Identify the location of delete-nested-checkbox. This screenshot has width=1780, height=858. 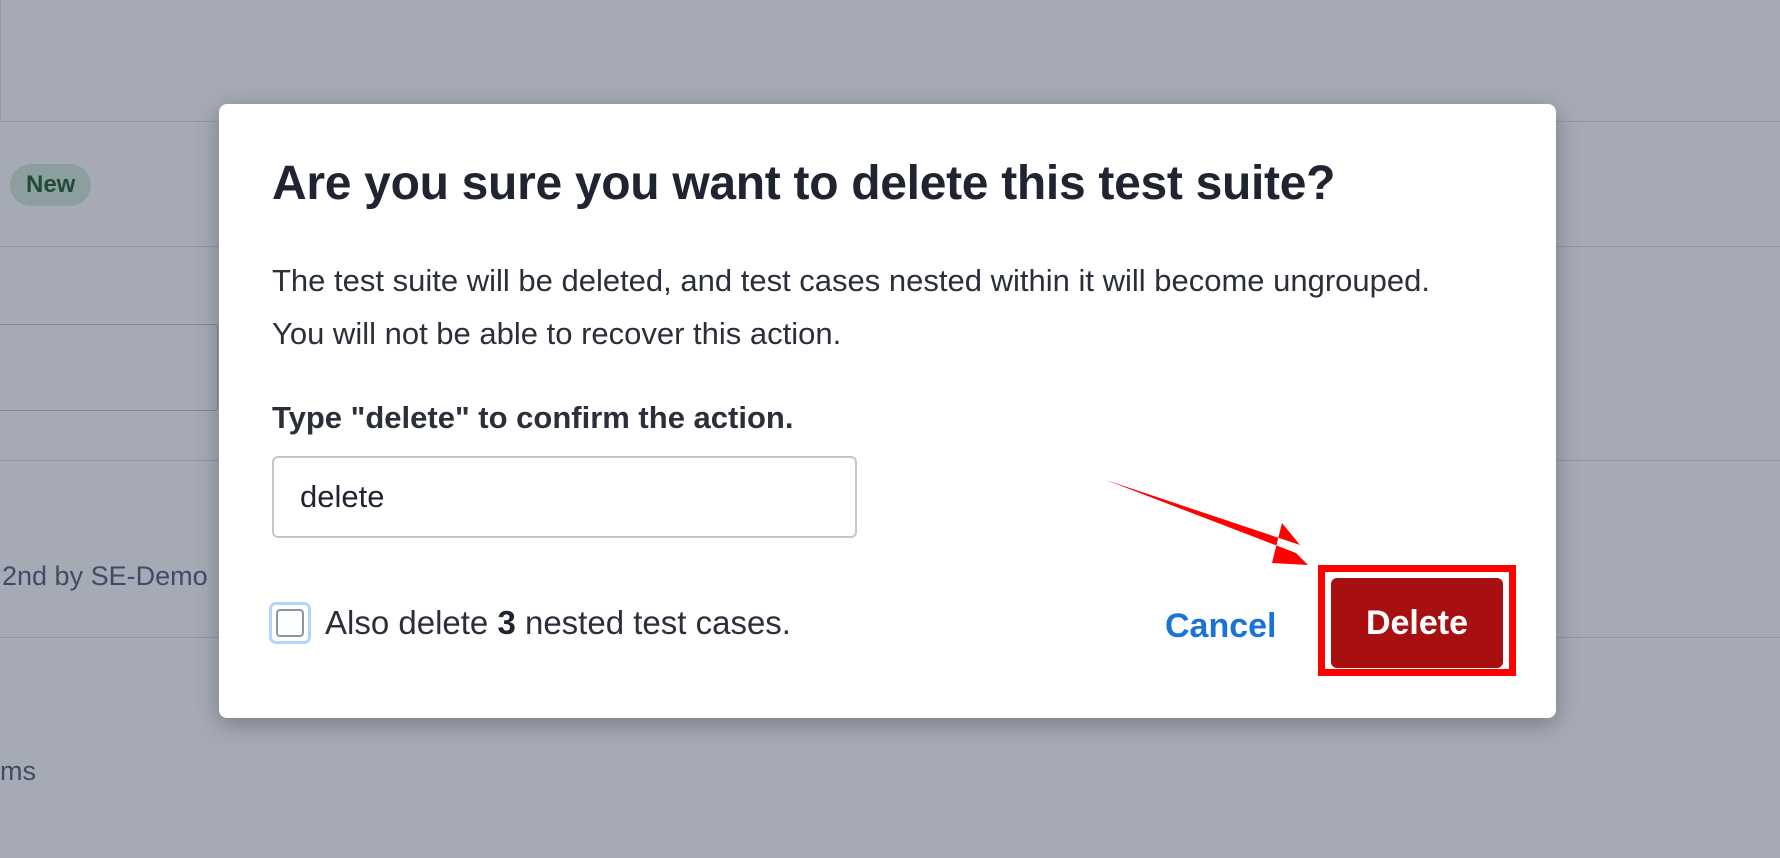
(290, 623).